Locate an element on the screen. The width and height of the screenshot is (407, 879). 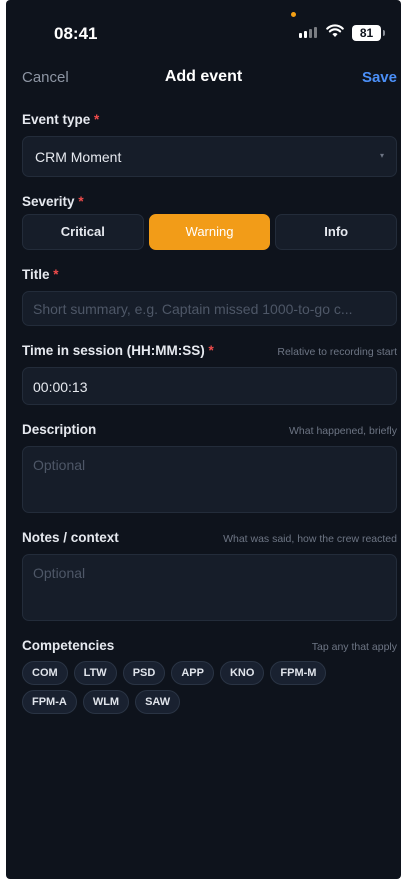
title-label: Title * is located at coordinates (40, 274).